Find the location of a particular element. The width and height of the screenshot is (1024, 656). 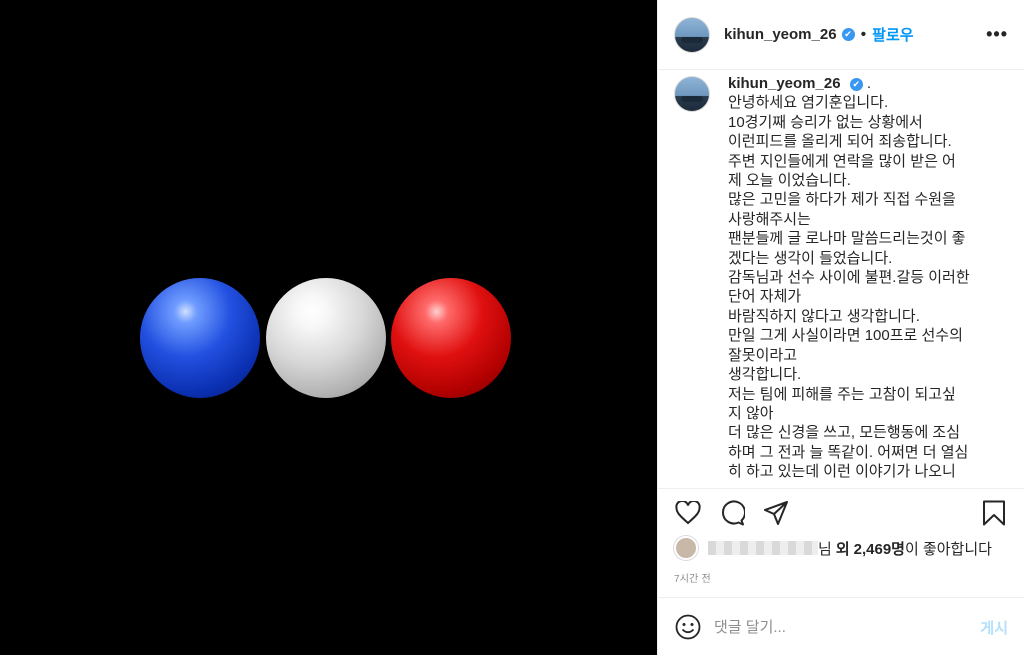

liker-avatar is located at coordinates (686, 548).